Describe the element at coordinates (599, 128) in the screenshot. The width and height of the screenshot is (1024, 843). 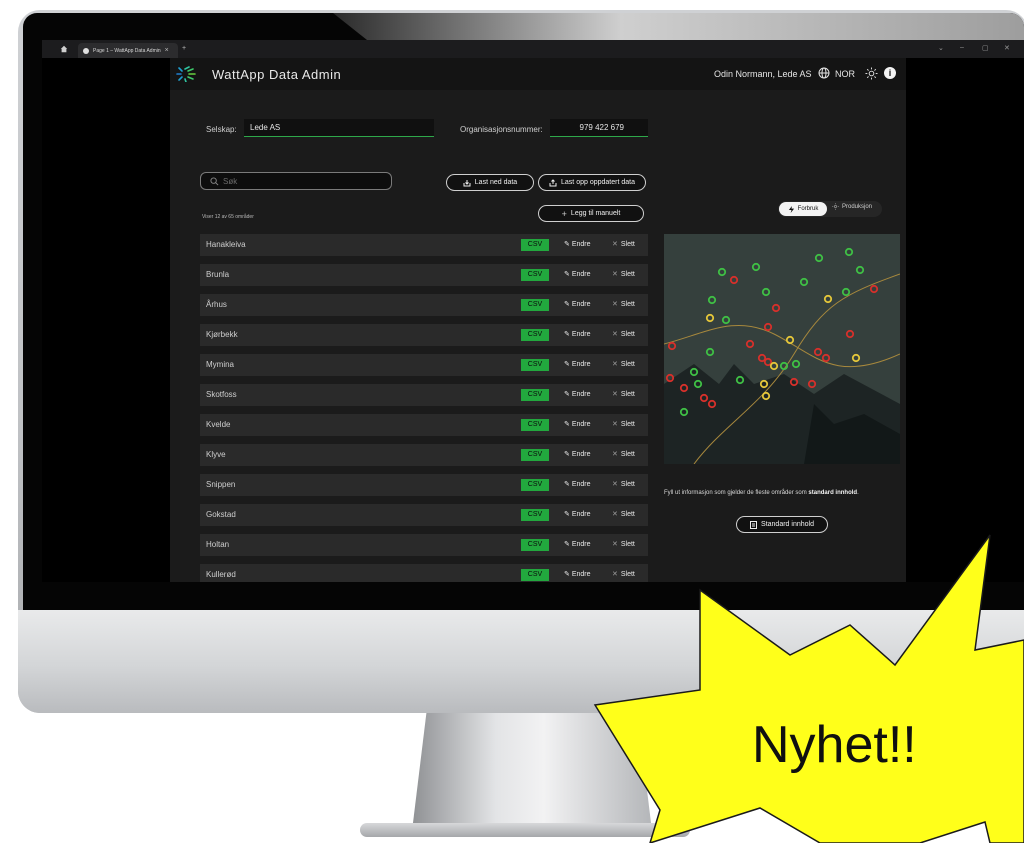
I see `org-number-field: 979 422 679` at that location.